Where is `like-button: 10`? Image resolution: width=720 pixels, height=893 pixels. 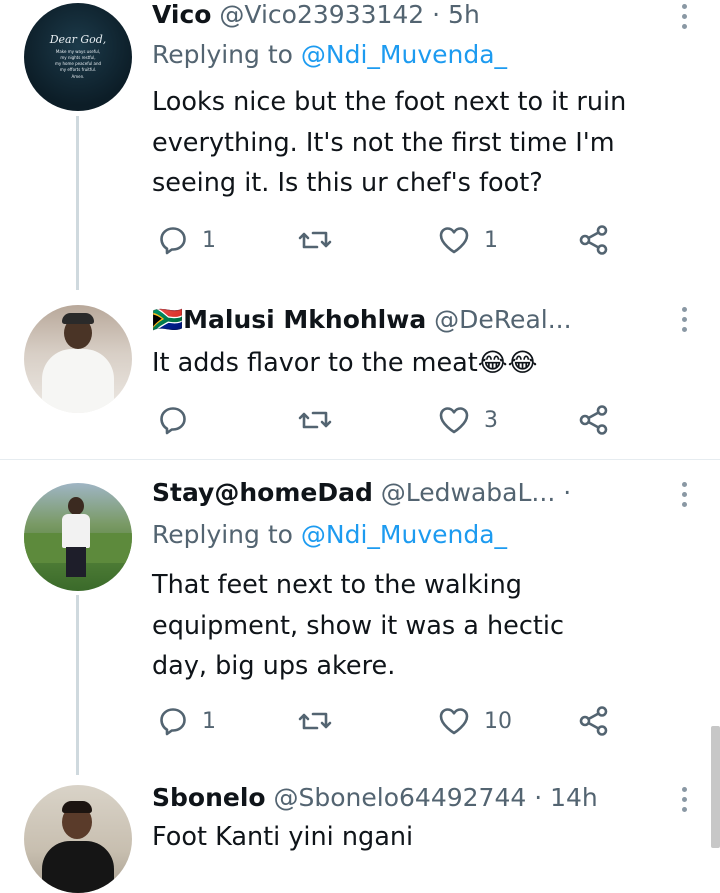
like-button: 10 is located at coordinates (475, 721).